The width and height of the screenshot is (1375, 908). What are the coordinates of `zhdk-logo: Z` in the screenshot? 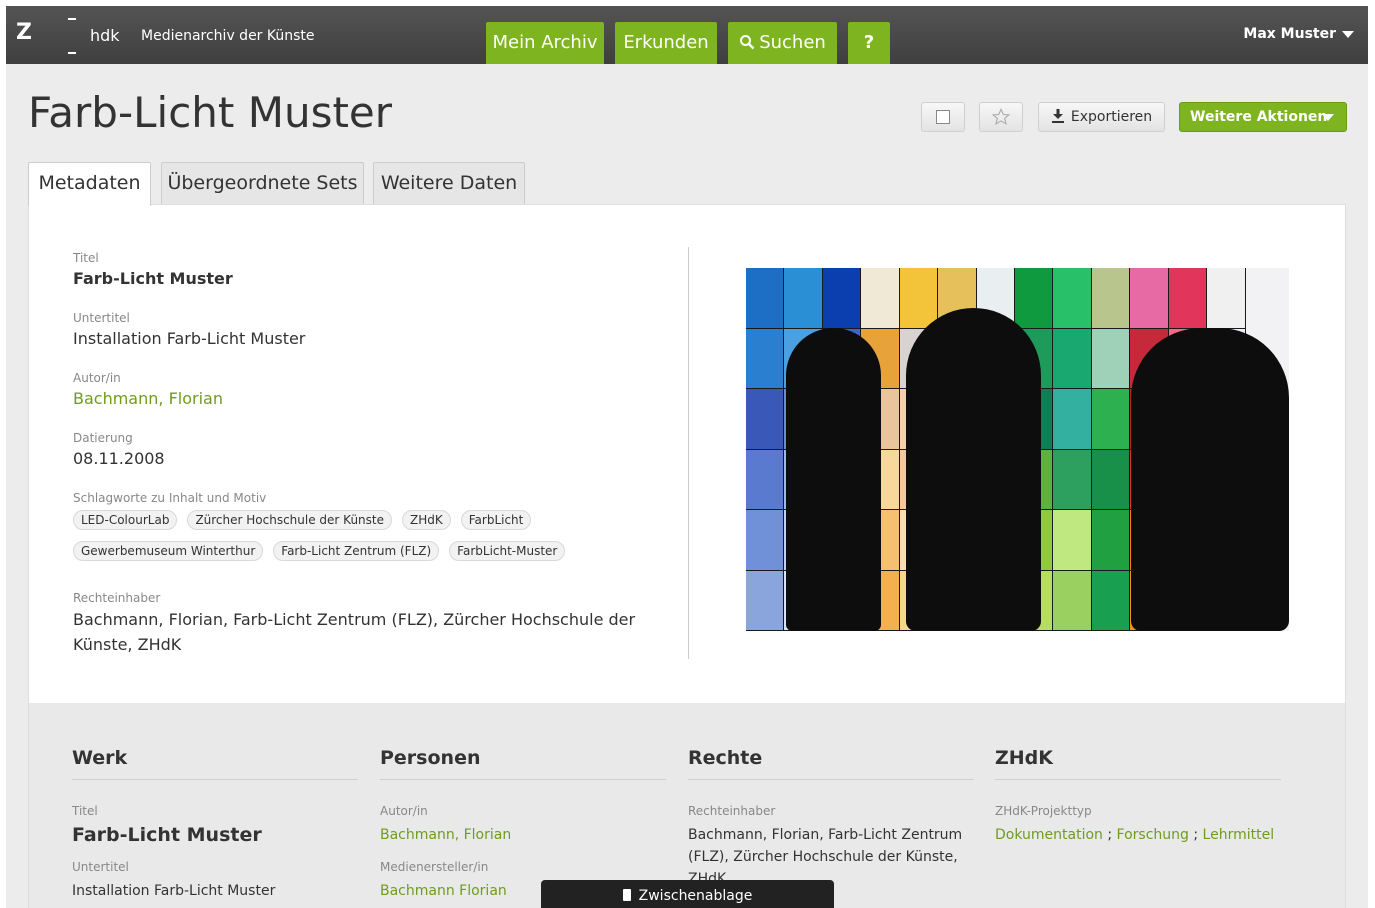 It's located at (24, 32).